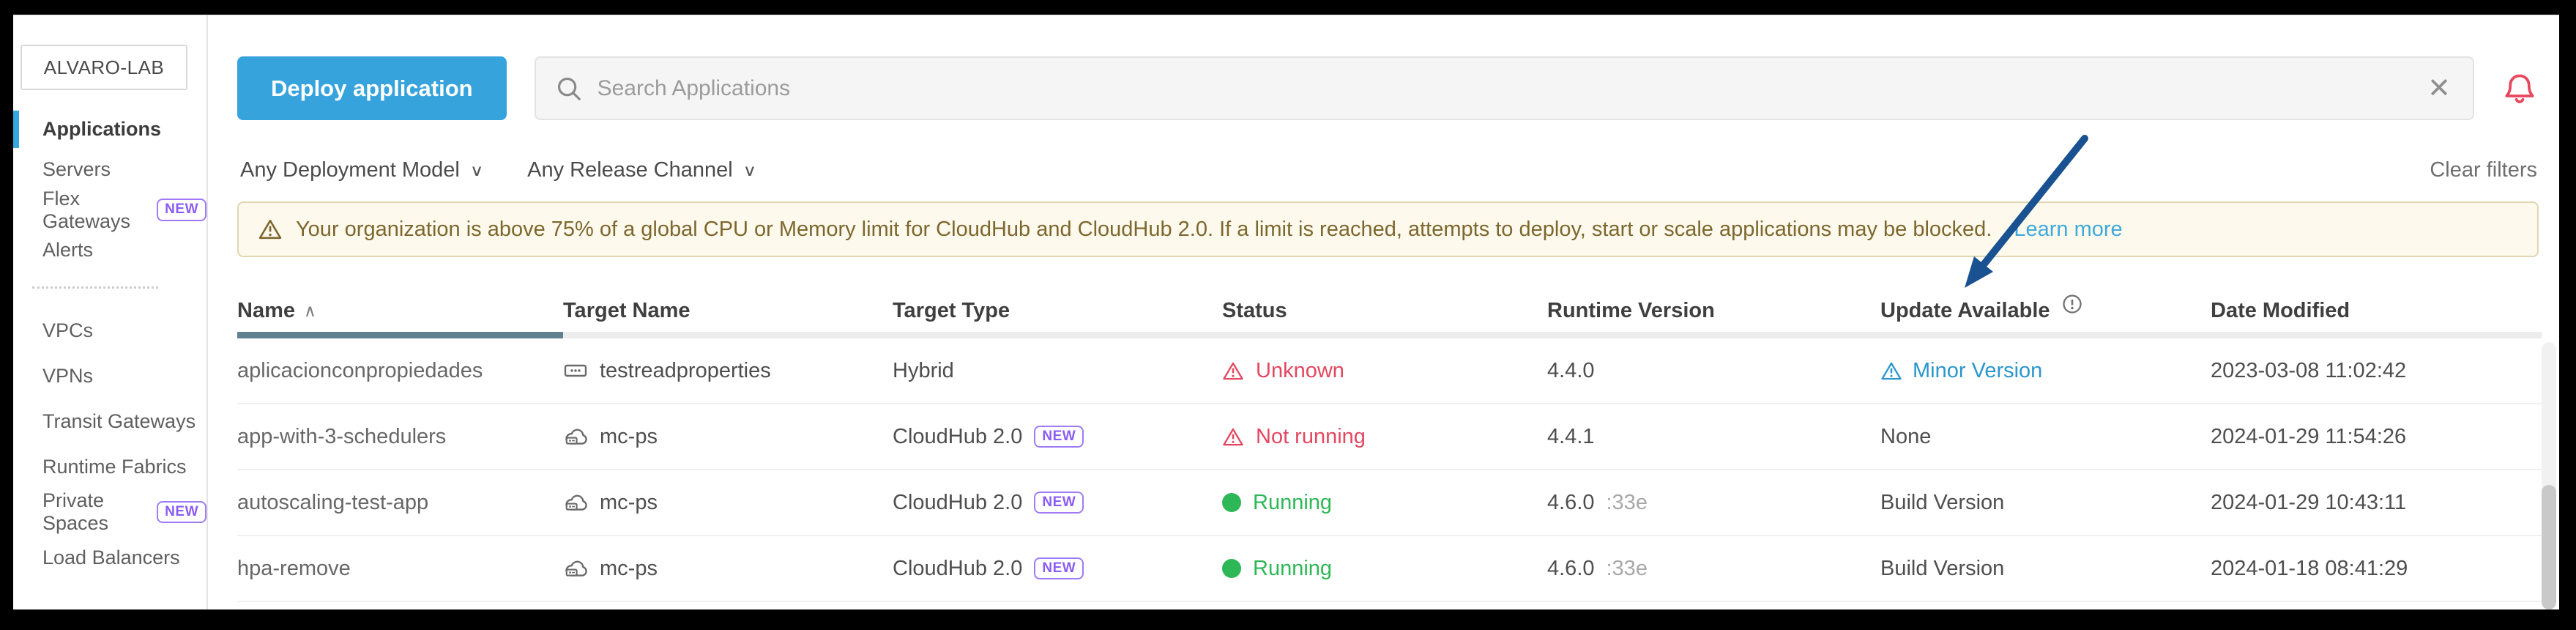 This screenshot has width=2576, height=630. I want to click on info-tooltip-icon, so click(2072, 304).